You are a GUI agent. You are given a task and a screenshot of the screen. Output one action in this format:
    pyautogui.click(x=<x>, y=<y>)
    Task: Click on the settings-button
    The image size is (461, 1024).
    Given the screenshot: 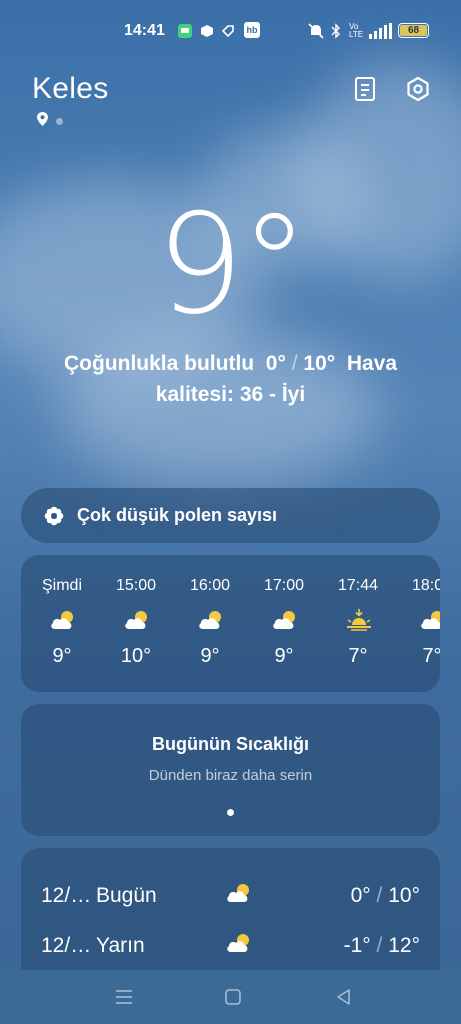 What is the action you would take?
    pyautogui.click(x=418, y=89)
    